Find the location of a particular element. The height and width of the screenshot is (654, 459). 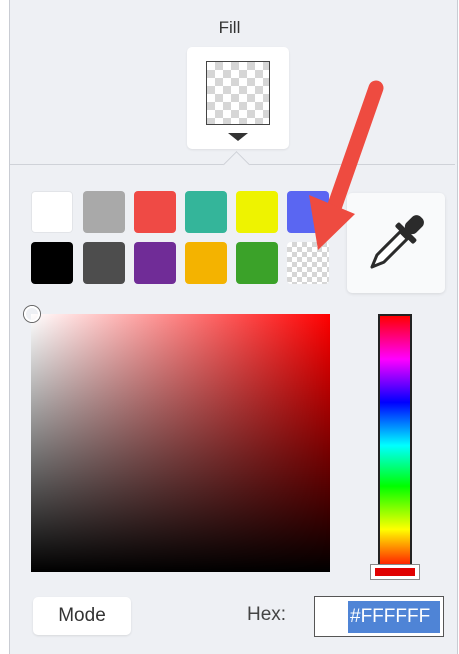

hue-slider-handle is located at coordinates (395, 572).